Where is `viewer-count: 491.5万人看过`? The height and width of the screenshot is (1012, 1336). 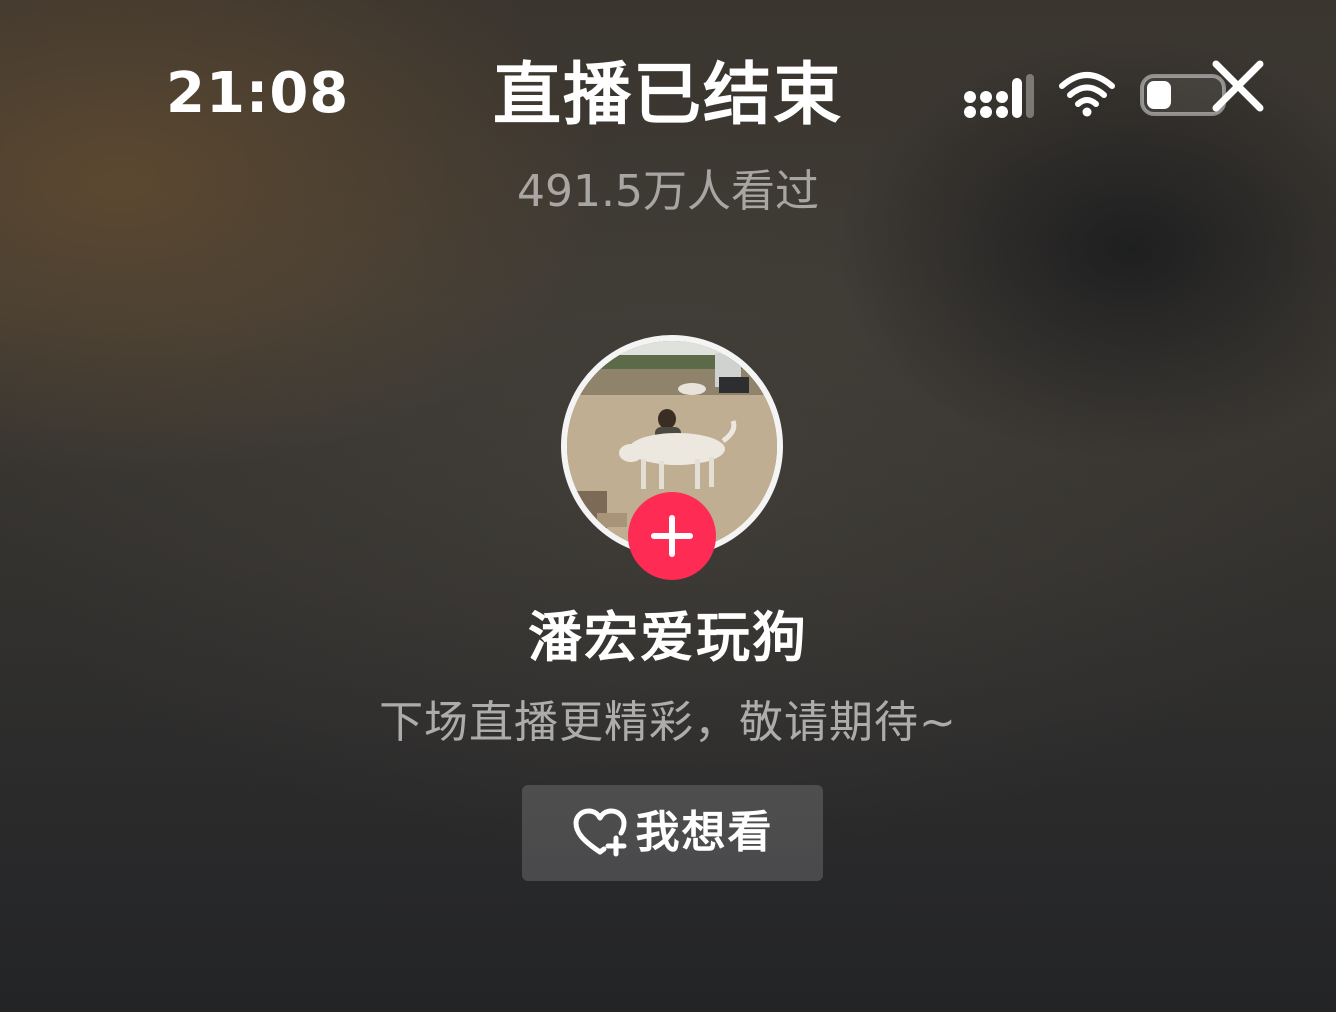
viewer-count: 491.5万人看过 is located at coordinates (668, 191).